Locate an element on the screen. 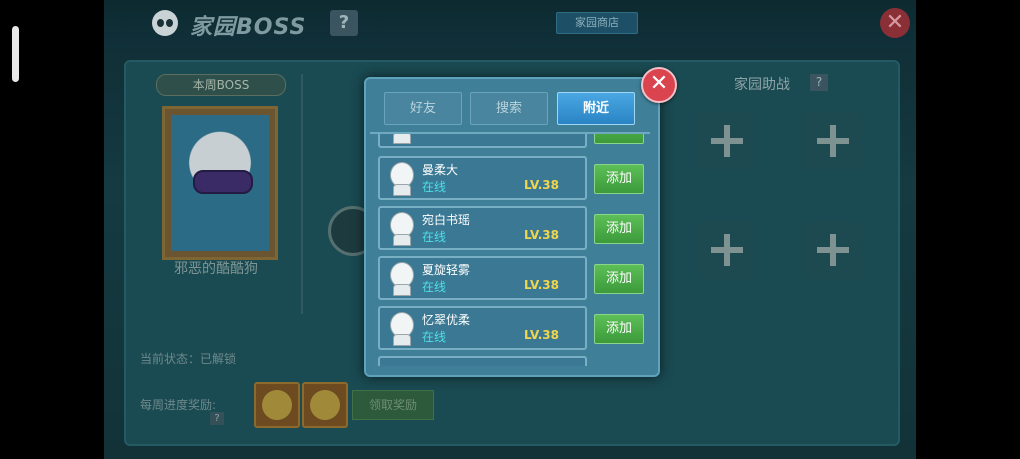 Image resolution: width=1020 pixels, height=459 pixels. list-item: 忆翠优柔 在线 LV.38 is located at coordinates (482, 328).